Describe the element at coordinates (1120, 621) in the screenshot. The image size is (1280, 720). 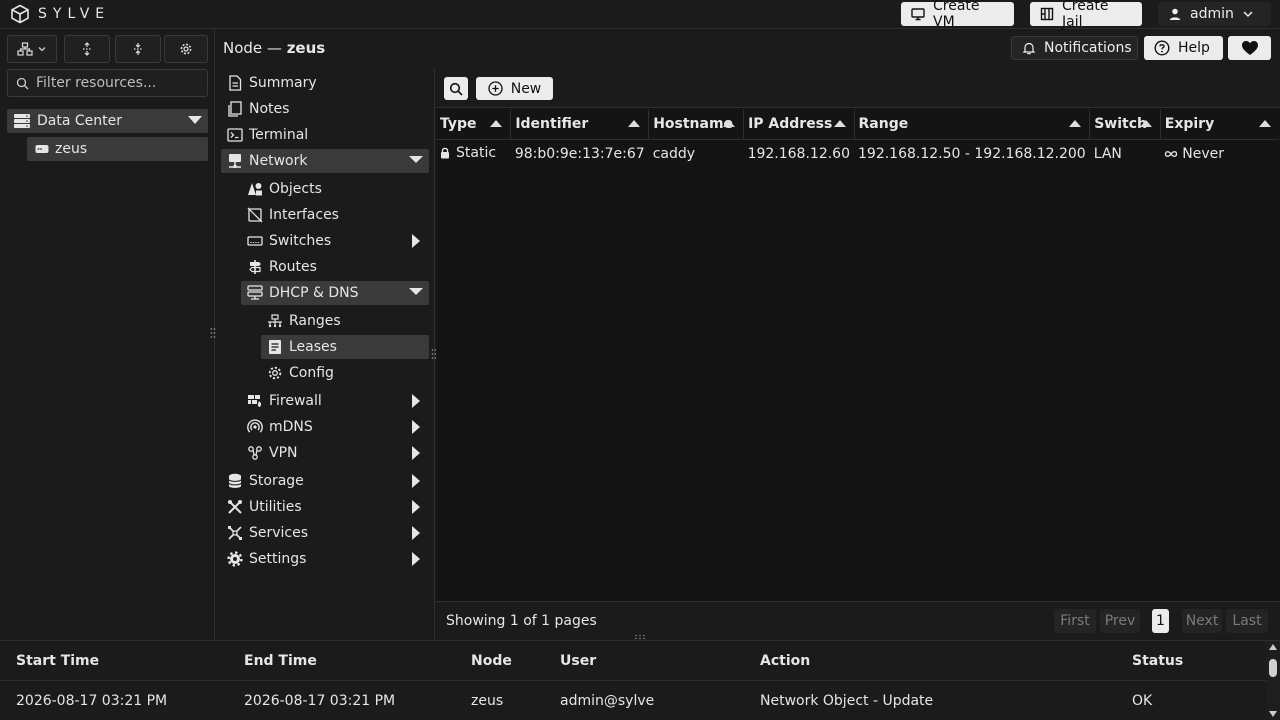
I see `prev-page-button: Prev` at that location.